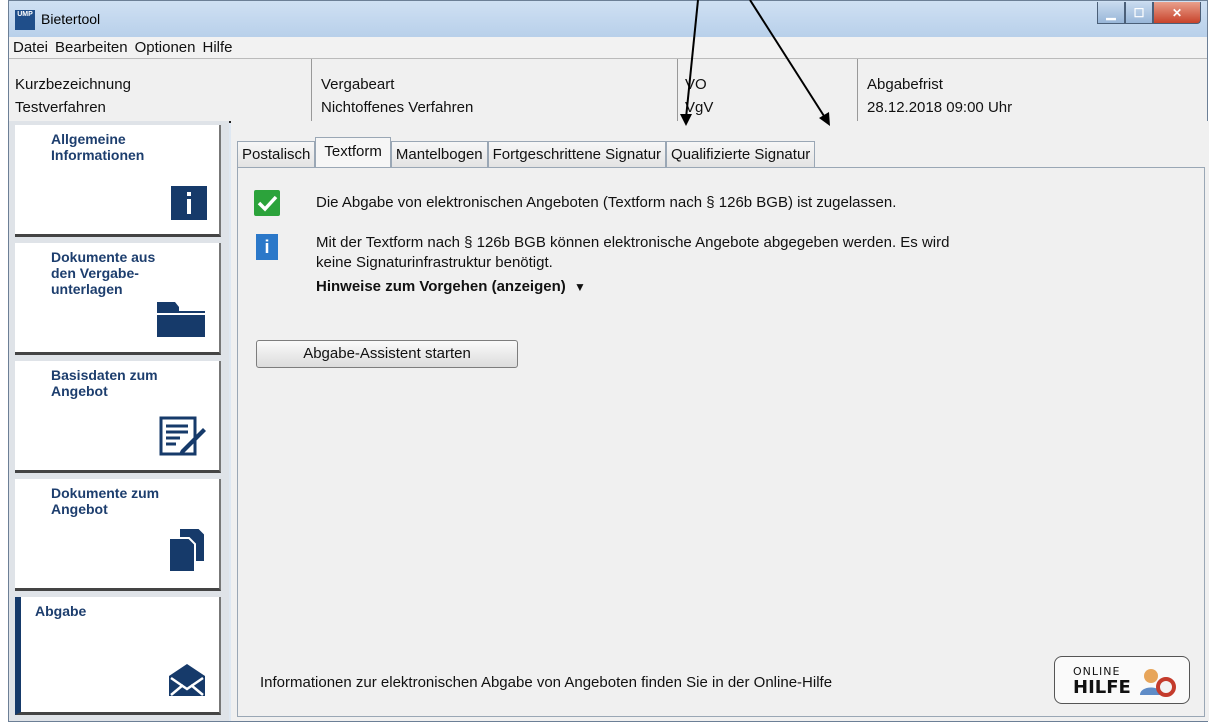  What do you see at coordinates (118, 656) in the screenshot?
I see `sidebar-item-abgabe: Abgabe` at bounding box center [118, 656].